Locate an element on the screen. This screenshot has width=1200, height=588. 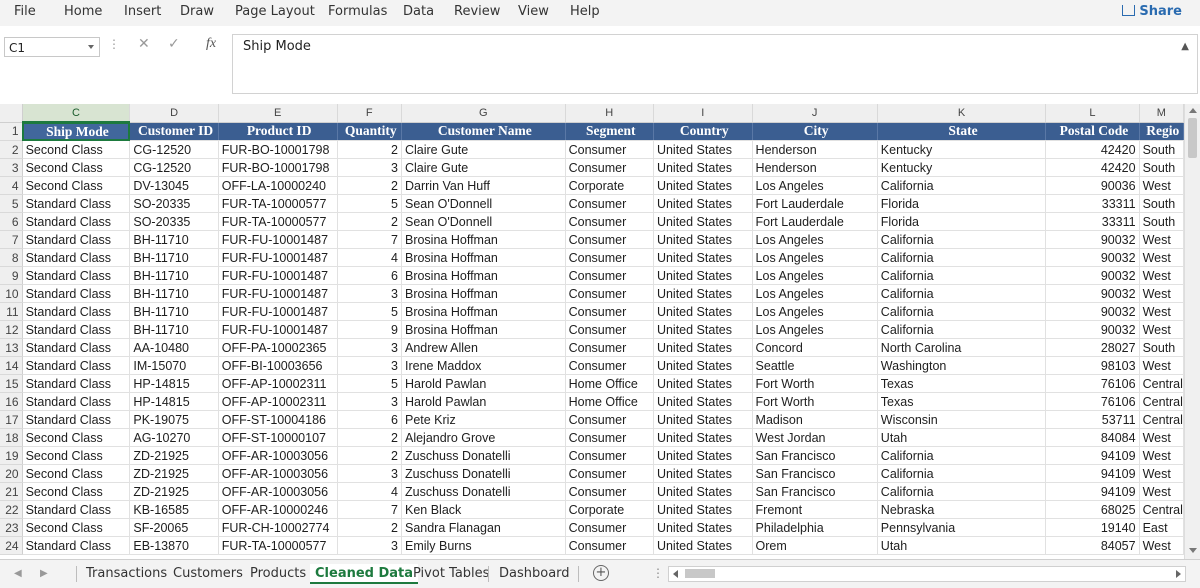
menu-data: Data is located at coordinates (418, 11).